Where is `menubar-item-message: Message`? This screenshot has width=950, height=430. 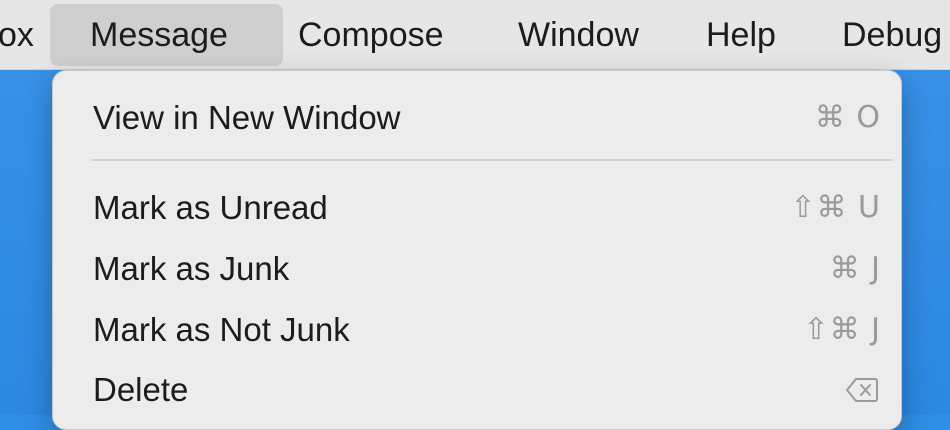
menubar-item-message: Message is located at coordinates (166, 35).